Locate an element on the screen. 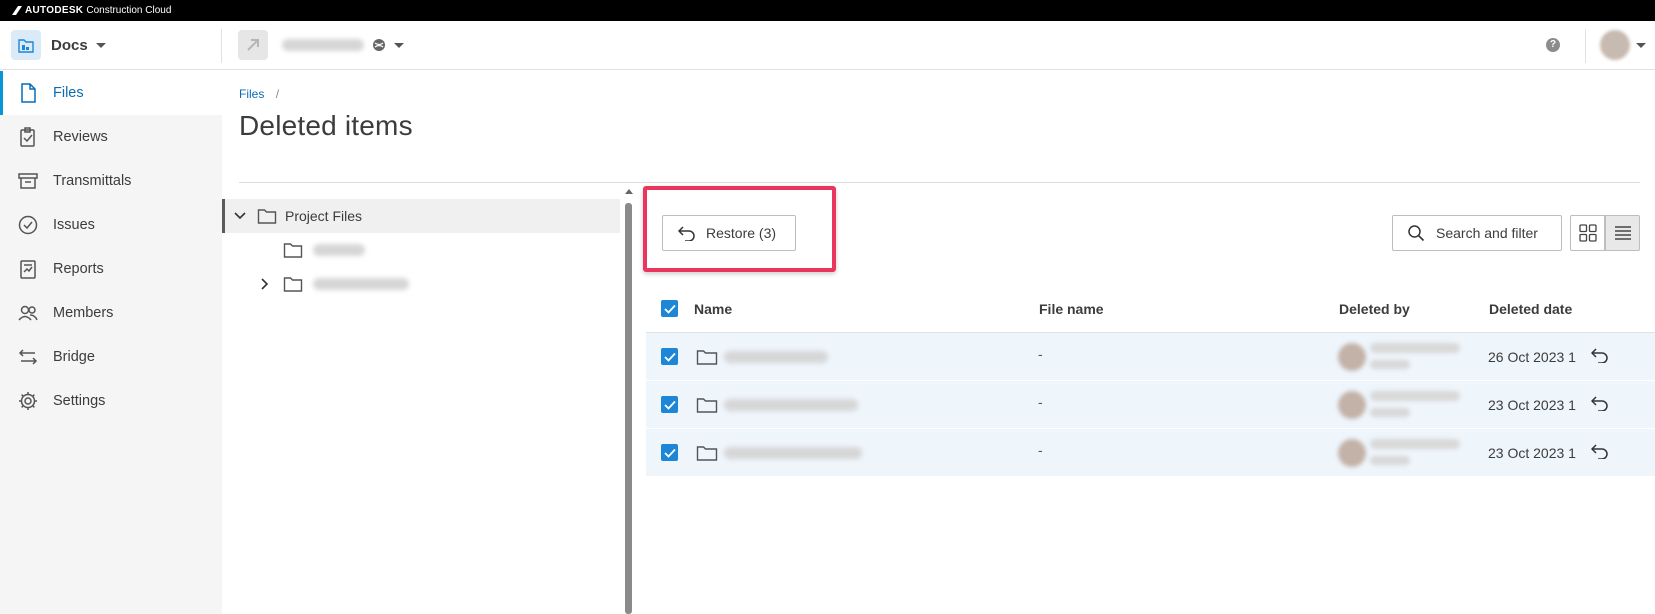 This screenshot has width=1655, height=614. sidebar-item-settings: Settings is located at coordinates (112, 401).